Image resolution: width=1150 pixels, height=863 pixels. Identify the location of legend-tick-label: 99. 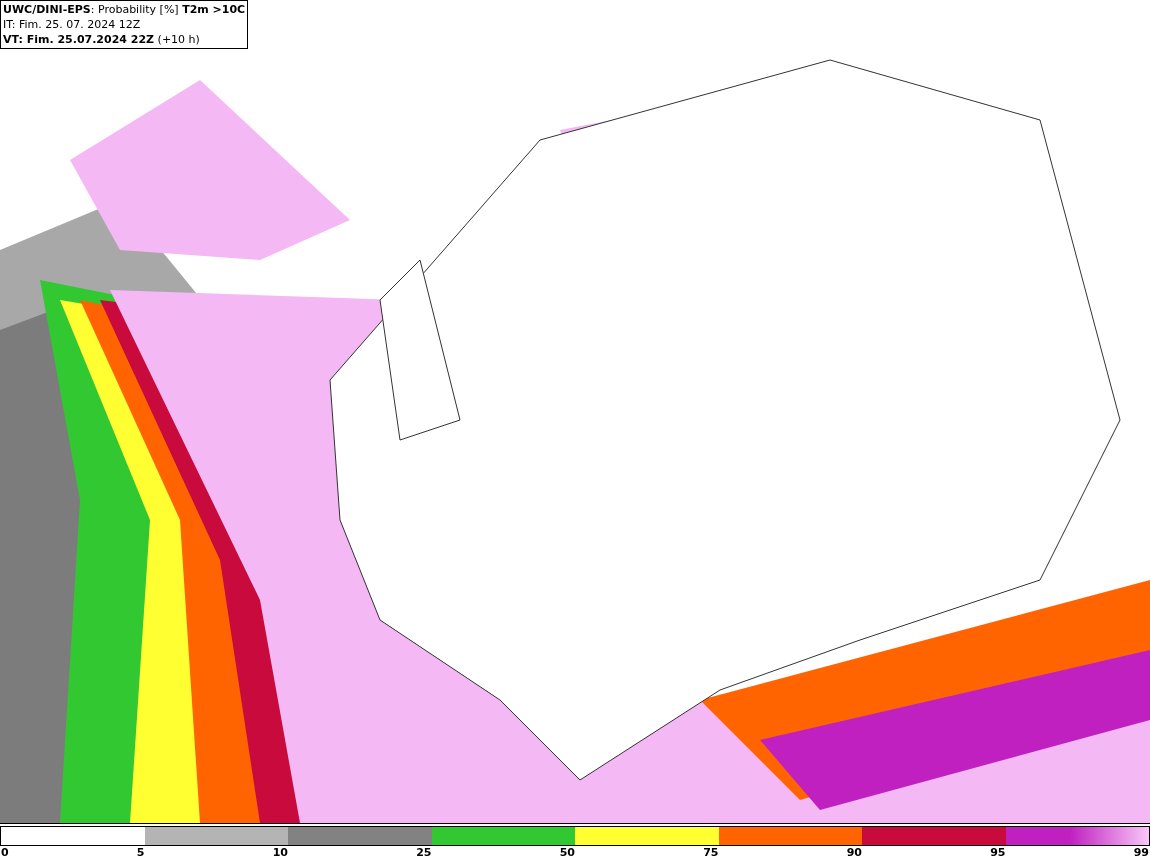
(1141, 853).